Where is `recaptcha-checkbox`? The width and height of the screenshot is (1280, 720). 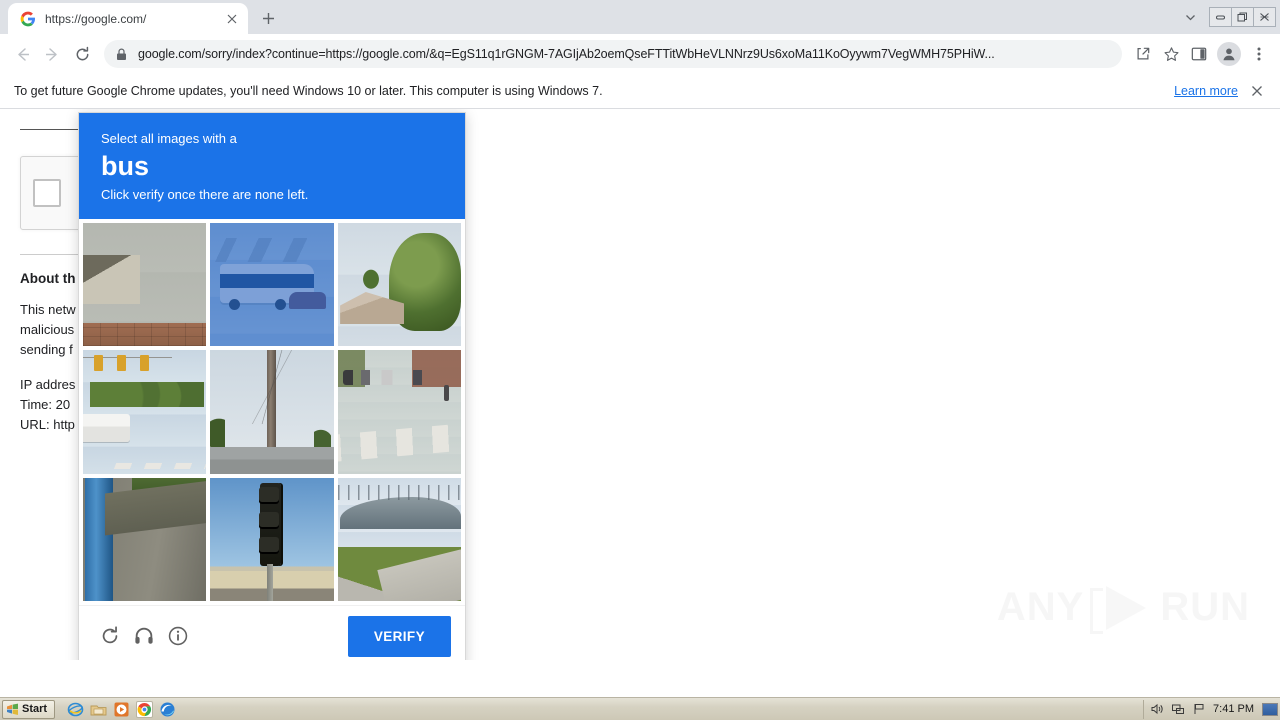
recaptcha-checkbox is located at coordinates (47, 193).